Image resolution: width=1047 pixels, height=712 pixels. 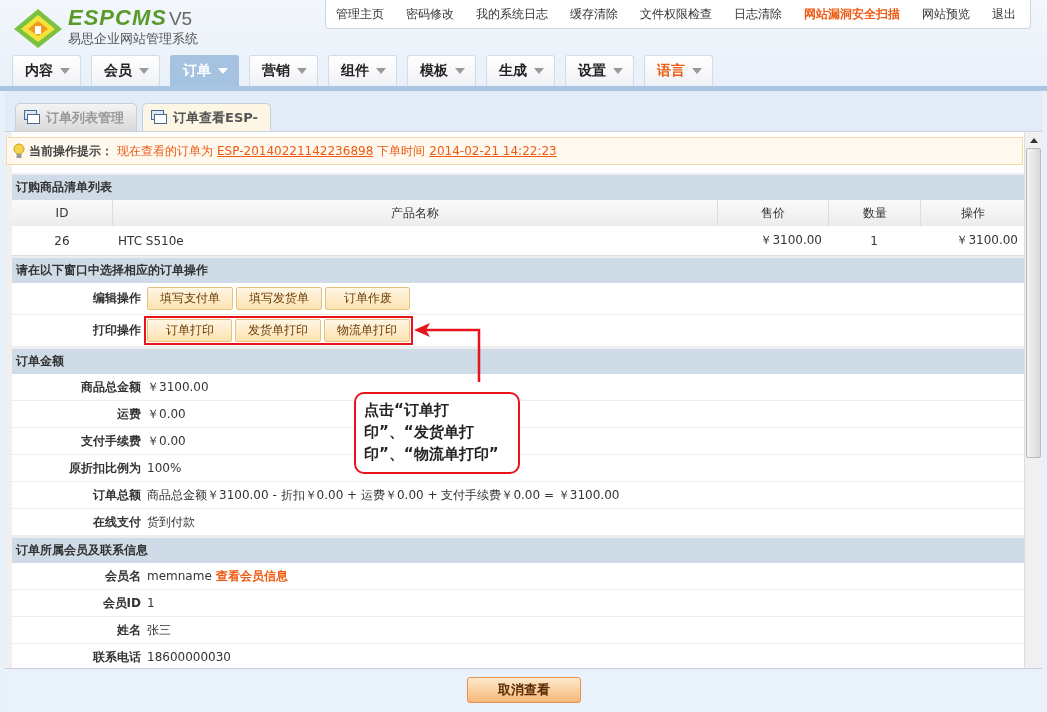 I want to click on field-label: 在线支付, so click(x=116, y=522).